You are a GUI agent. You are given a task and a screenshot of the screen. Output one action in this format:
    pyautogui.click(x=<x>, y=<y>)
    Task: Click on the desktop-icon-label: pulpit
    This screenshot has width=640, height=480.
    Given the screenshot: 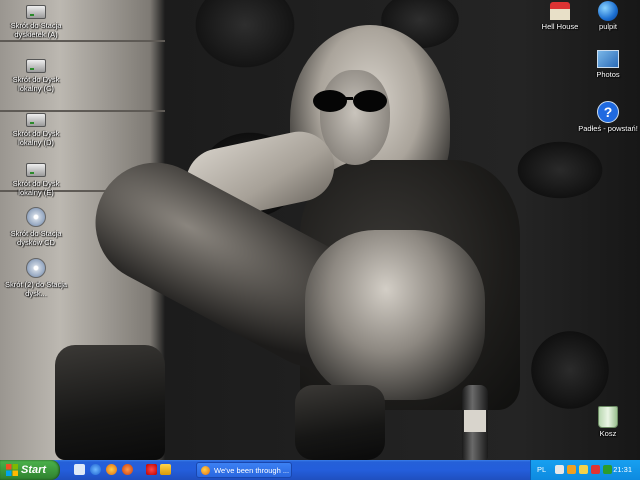 What is the action you would take?
    pyautogui.click(x=608, y=26)
    